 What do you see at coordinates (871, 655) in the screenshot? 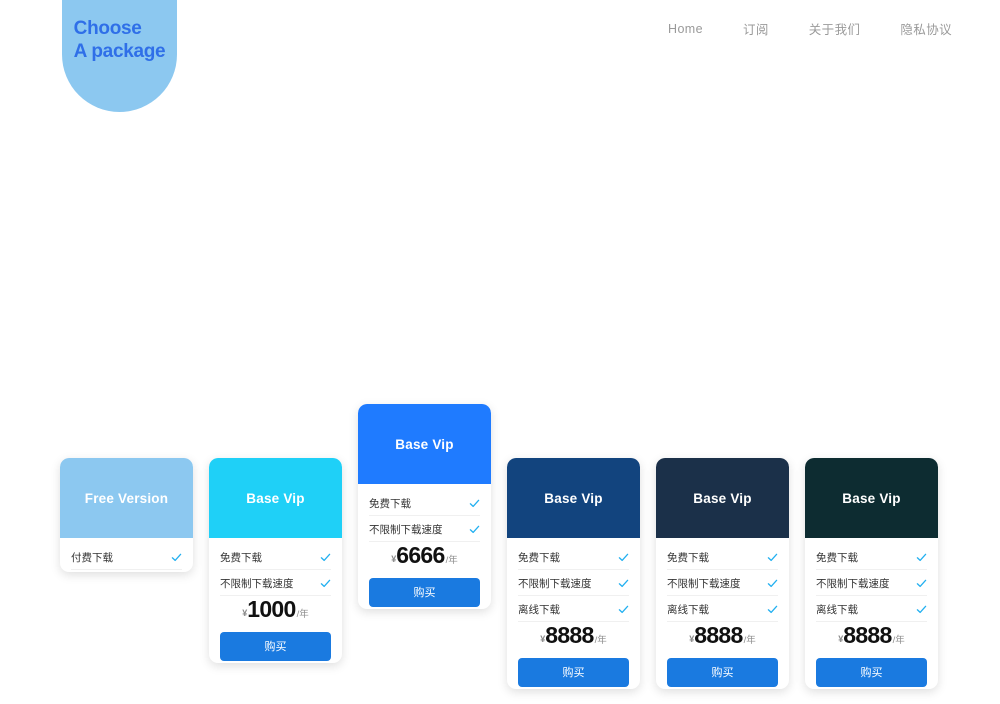
I see `price-block: ¥8888/年购买` at bounding box center [871, 655].